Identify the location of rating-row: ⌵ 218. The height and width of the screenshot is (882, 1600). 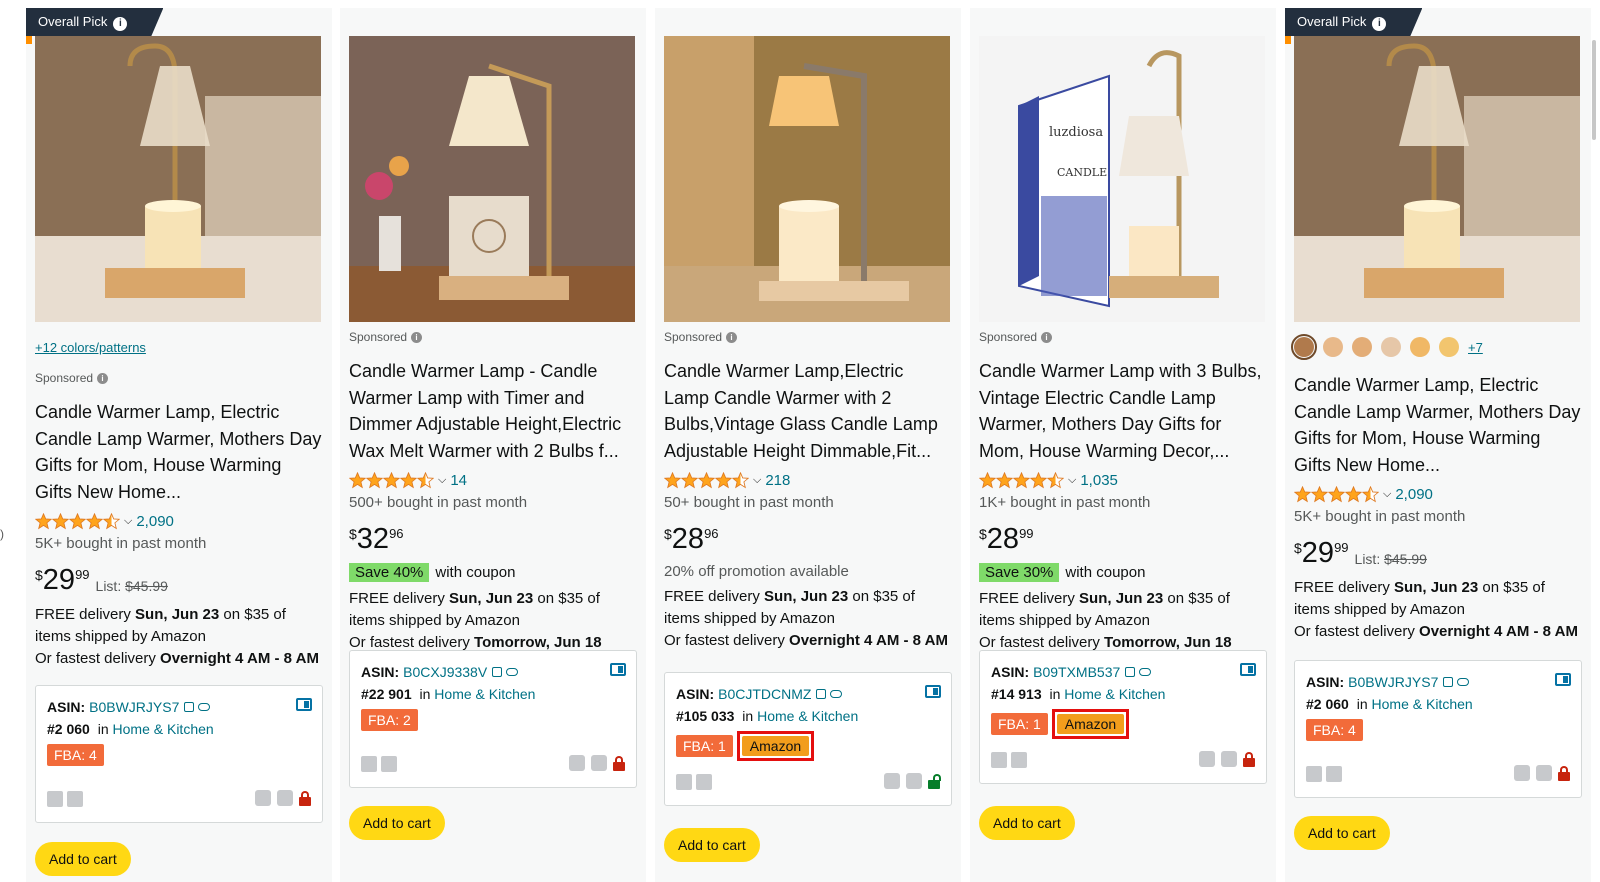
(808, 480).